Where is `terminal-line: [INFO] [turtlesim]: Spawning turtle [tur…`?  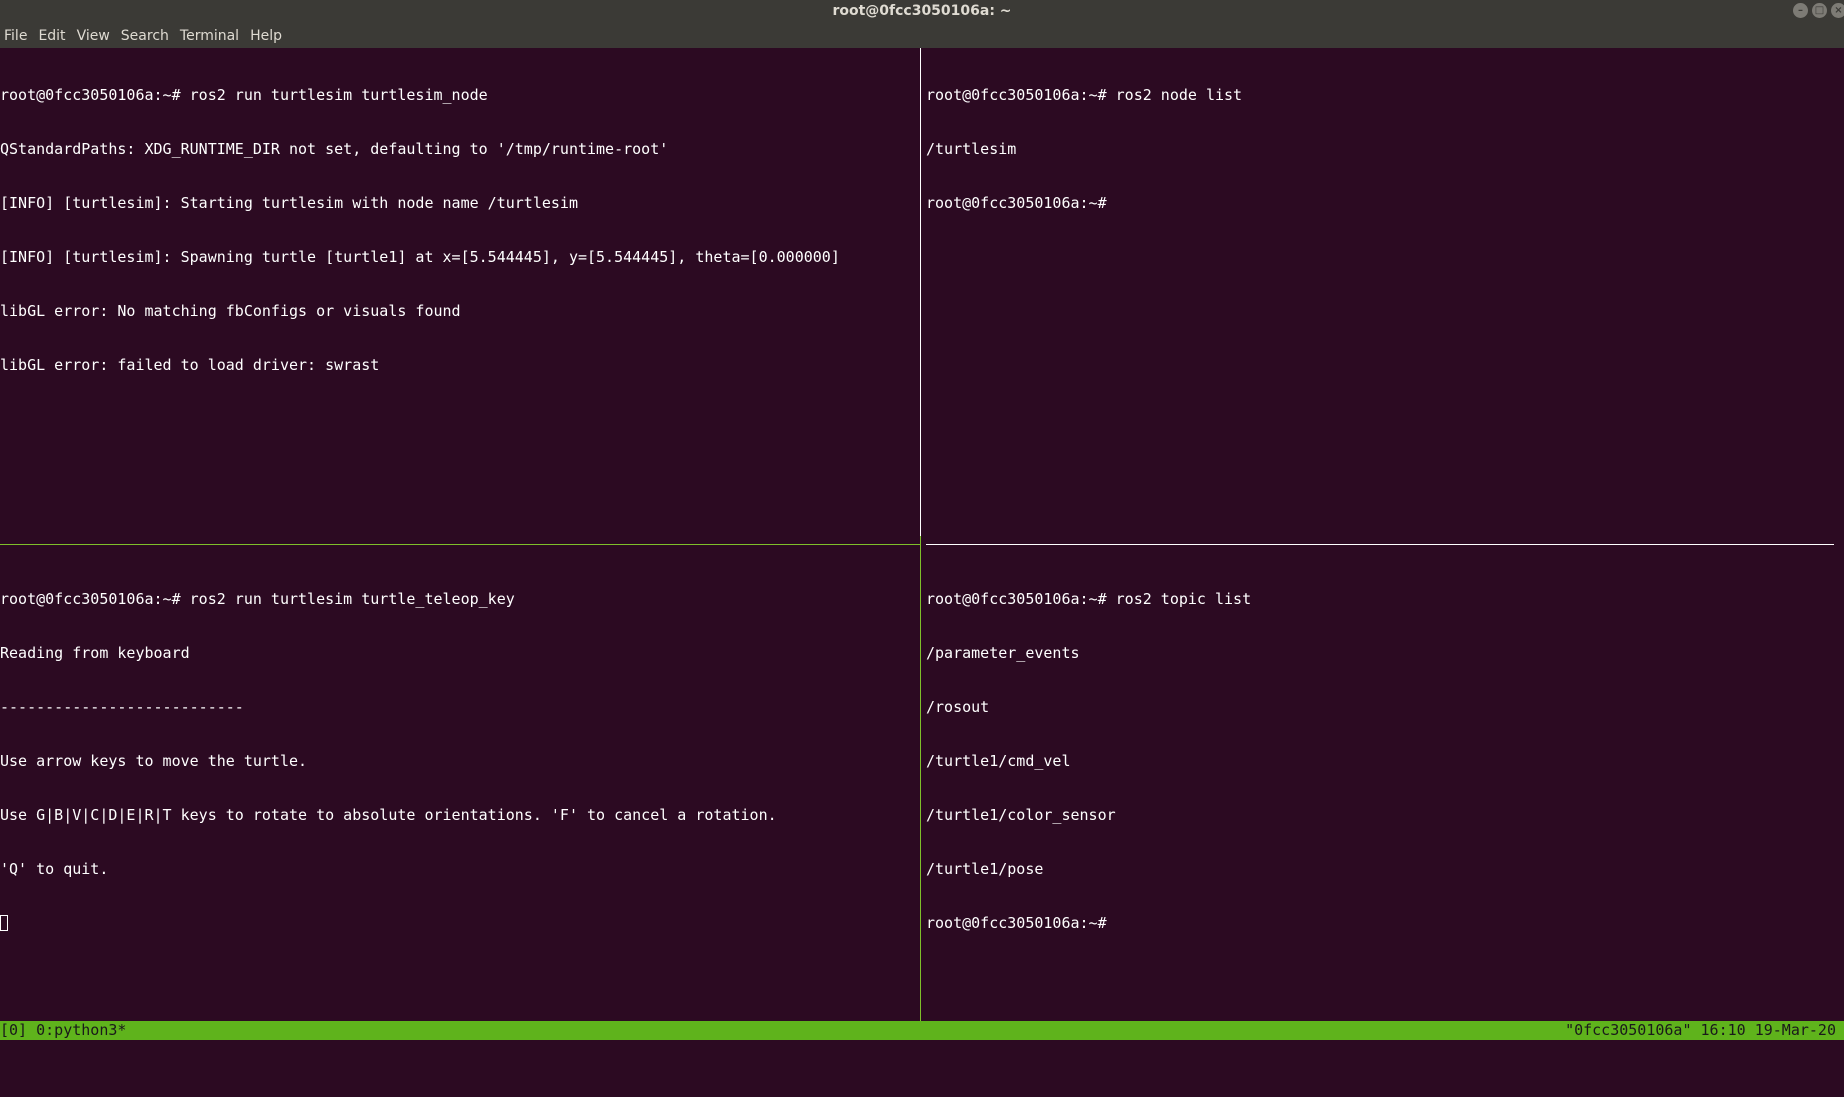
terminal-line: [INFO] [turtlesim]: Spawning turtle [tur… is located at coordinates (420, 257).